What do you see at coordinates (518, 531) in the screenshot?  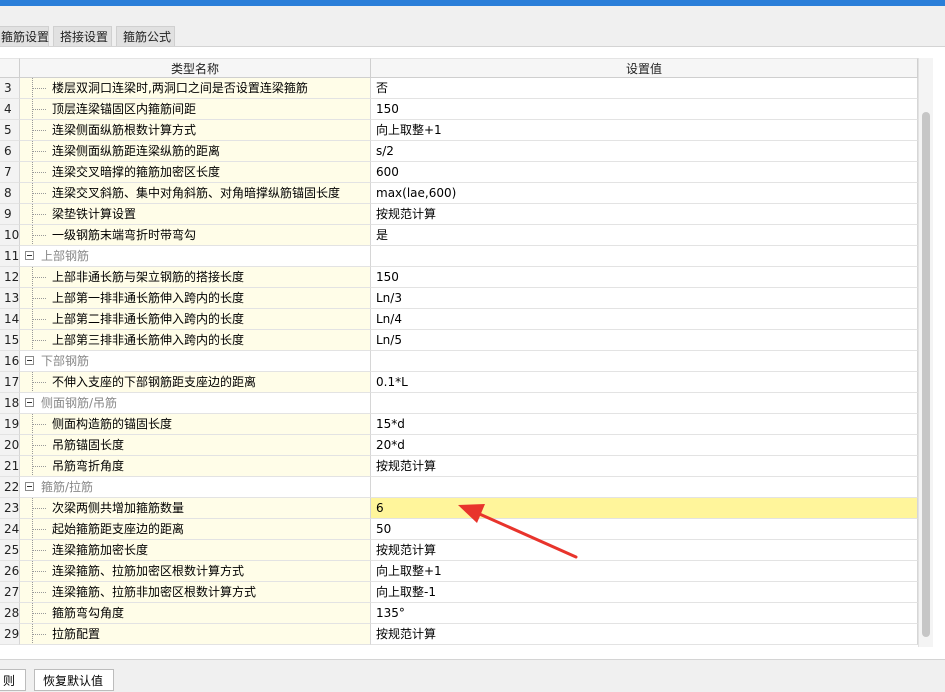 I see `annotation-arrow-icon` at bounding box center [518, 531].